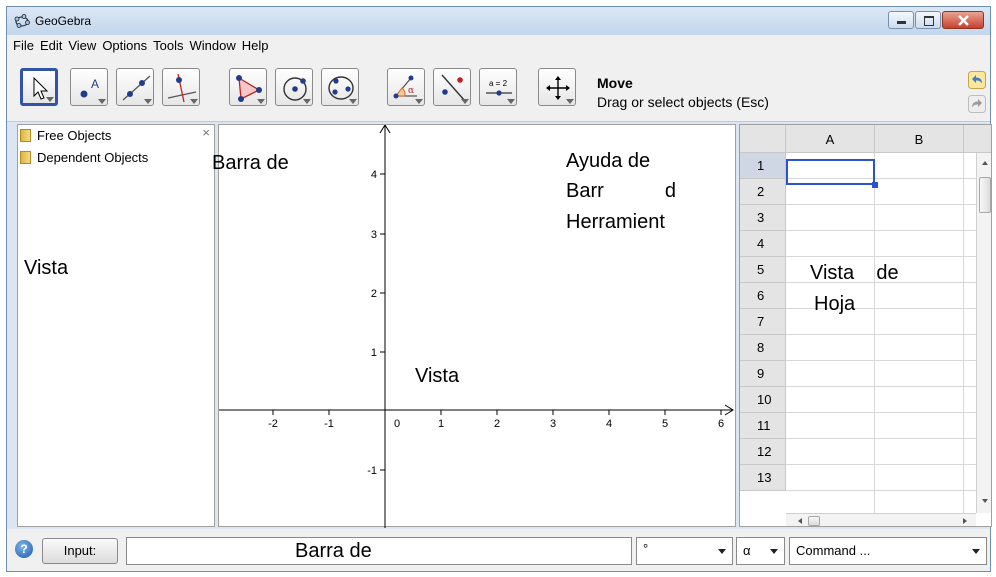 The width and height of the screenshot is (996, 577). What do you see at coordinates (374, 235) in the screenshot?
I see `y-tick-label: 3` at bounding box center [374, 235].